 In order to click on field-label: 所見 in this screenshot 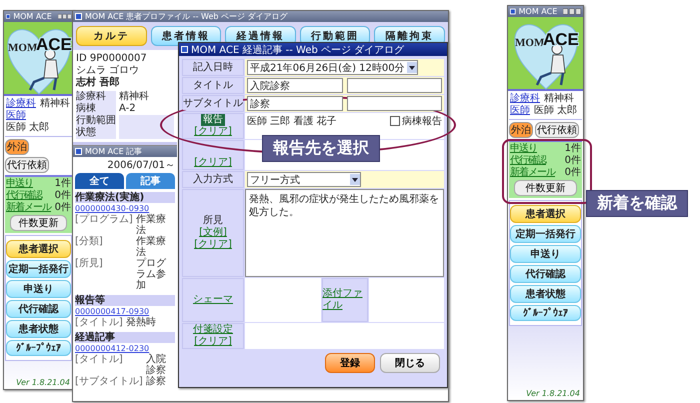, I will do `click(213, 221)`.